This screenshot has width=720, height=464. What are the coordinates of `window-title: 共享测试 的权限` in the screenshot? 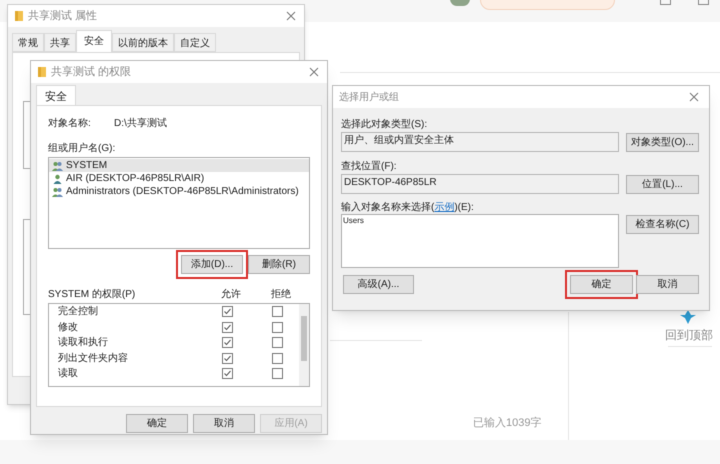 It's located at (91, 72).